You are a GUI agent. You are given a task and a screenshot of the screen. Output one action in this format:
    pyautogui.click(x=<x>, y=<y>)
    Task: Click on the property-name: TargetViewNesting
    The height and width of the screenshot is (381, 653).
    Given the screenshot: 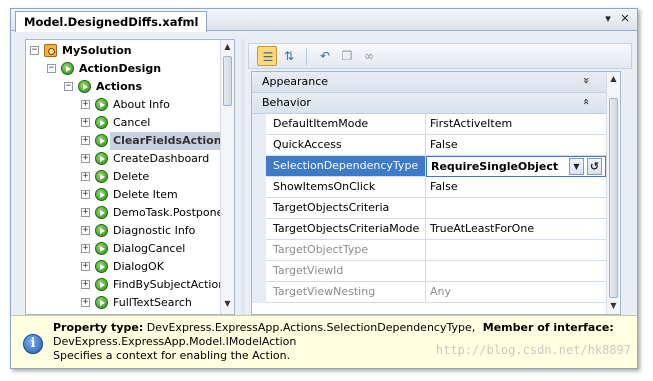 What is the action you would take?
    pyautogui.click(x=346, y=292)
    